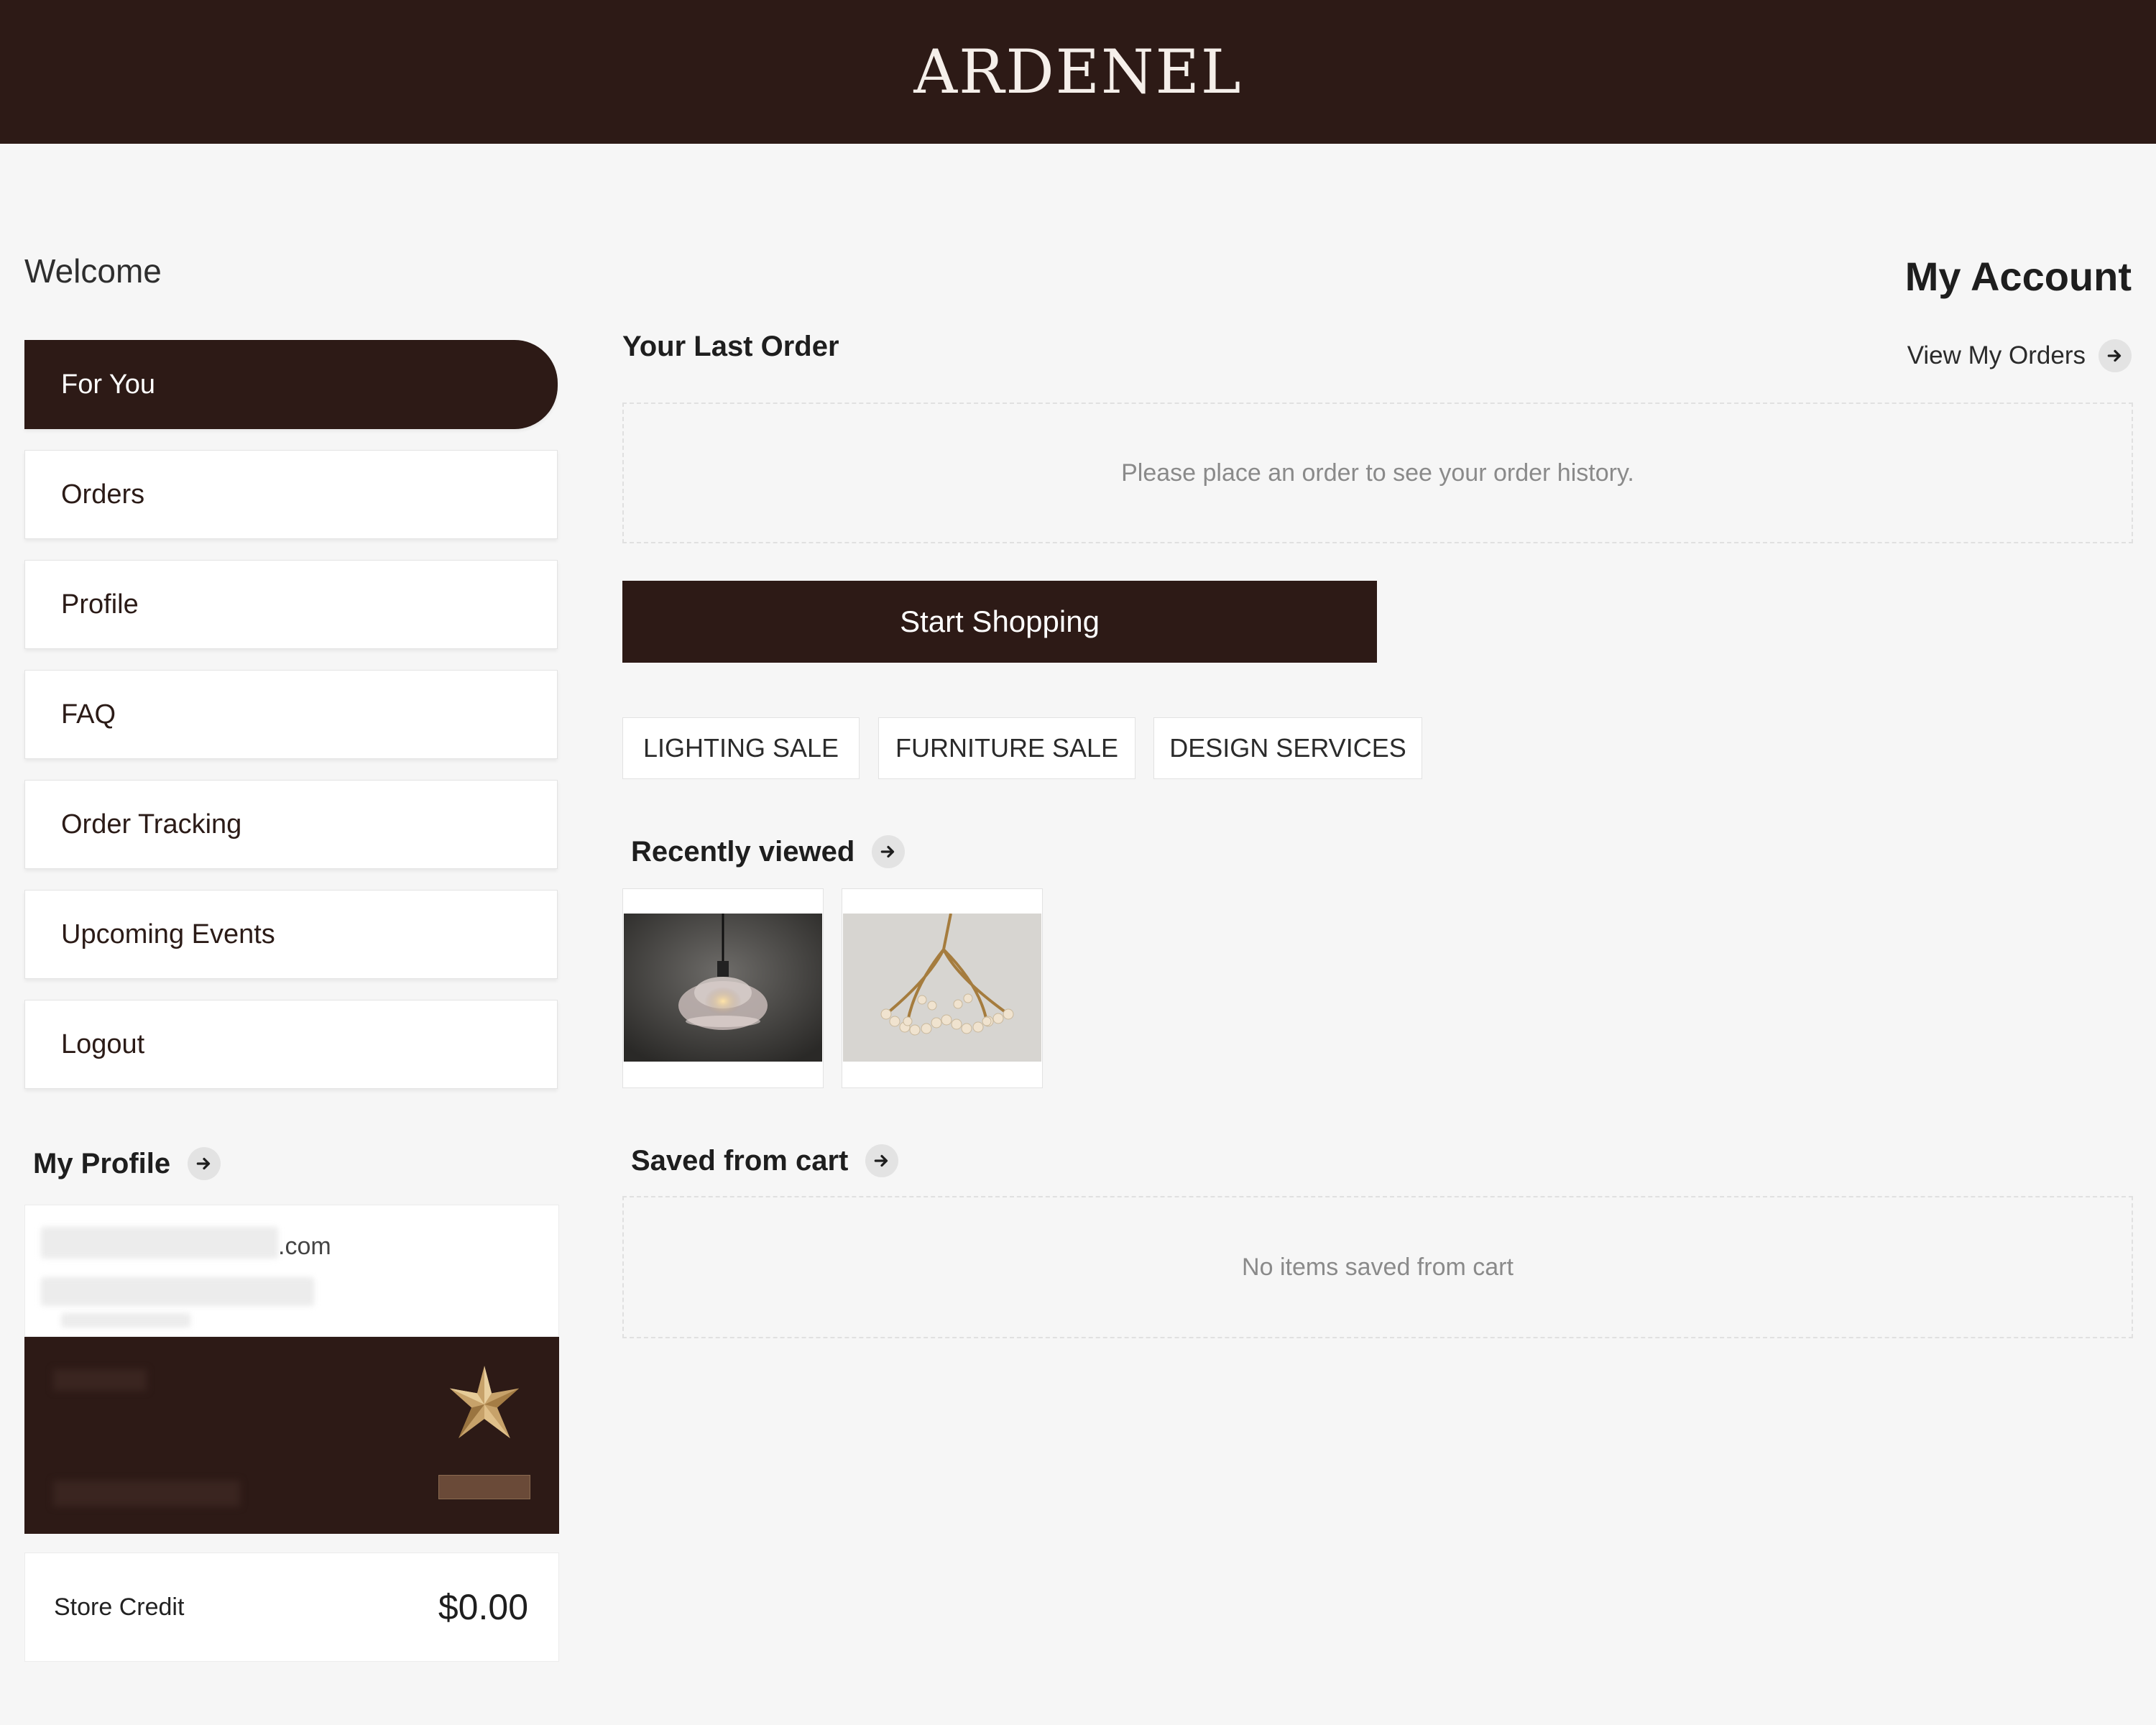  What do you see at coordinates (291, 824) in the screenshot?
I see `nav-item-order-tracking: Order Tracking` at bounding box center [291, 824].